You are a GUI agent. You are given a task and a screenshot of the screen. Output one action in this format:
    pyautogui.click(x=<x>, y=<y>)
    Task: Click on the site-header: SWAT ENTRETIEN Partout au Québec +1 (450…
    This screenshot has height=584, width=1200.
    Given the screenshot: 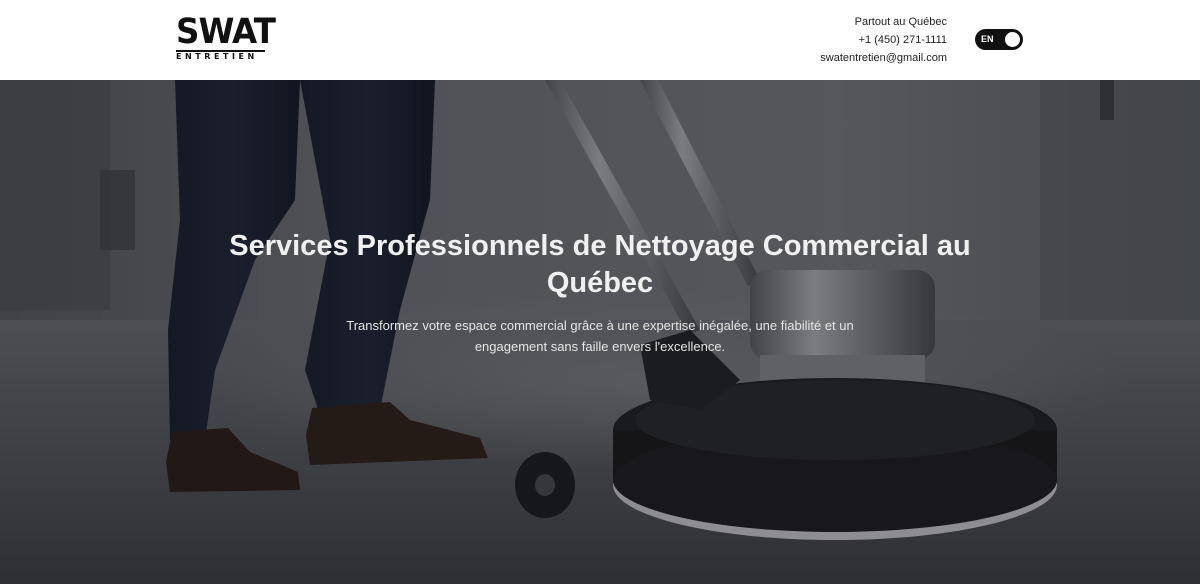 What is the action you would take?
    pyautogui.click(x=600, y=40)
    